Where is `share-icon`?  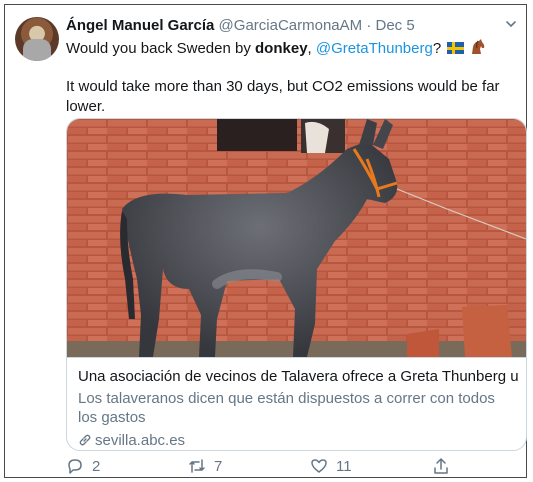 share-icon is located at coordinates (441, 466).